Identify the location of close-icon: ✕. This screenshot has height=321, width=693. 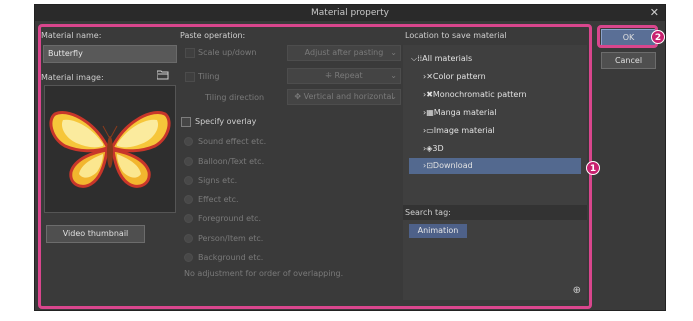
(654, 13).